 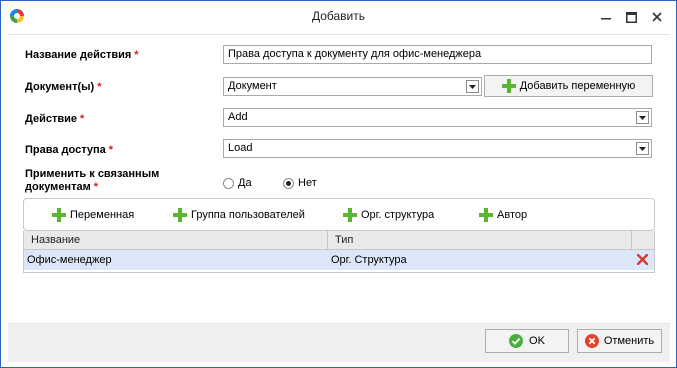 I want to click on apply-linked-label-line1: Применить к связанным, so click(x=92, y=174).